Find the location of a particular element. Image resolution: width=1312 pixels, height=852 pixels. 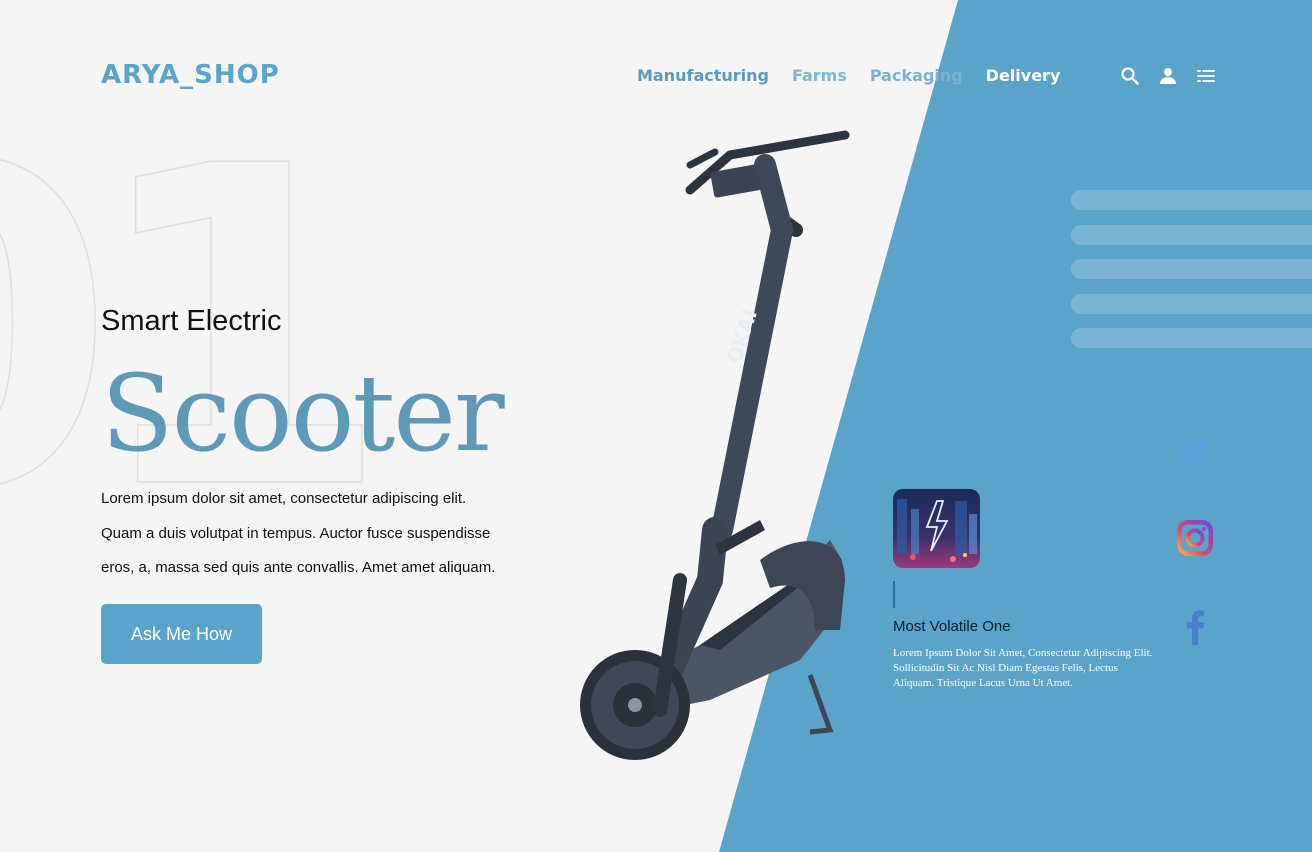

main-nav: Manufacturing Farms Packaging Delivery is located at coordinates (848, 75).